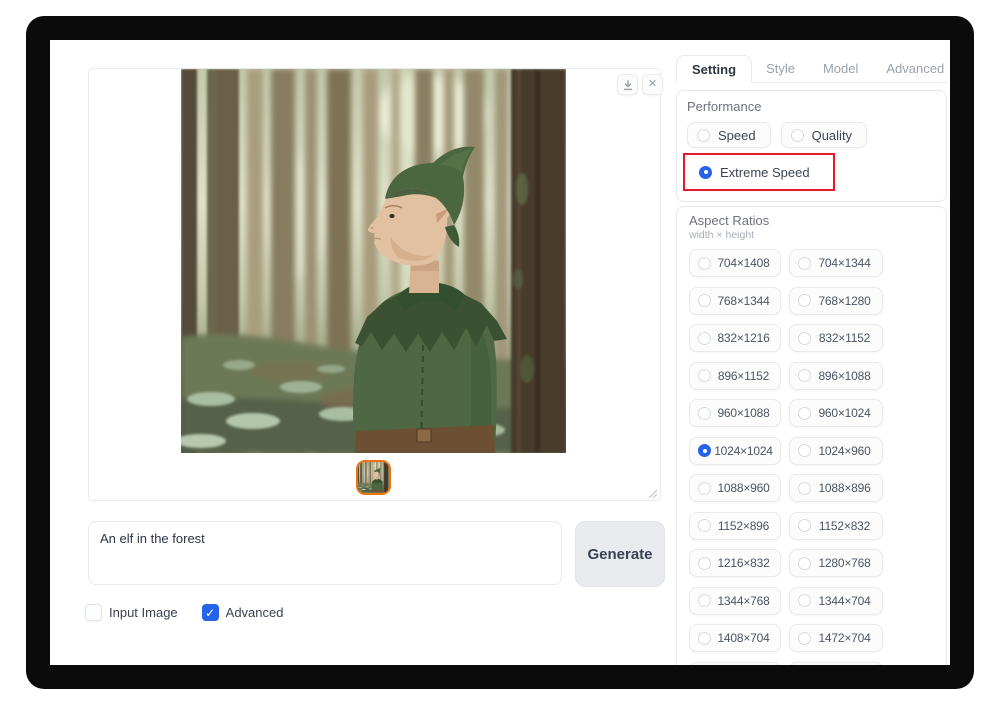 The height and width of the screenshot is (708, 1000). Describe the element at coordinates (844, 488) in the screenshot. I see `aspect-ratio-label: 1088×896` at that location.